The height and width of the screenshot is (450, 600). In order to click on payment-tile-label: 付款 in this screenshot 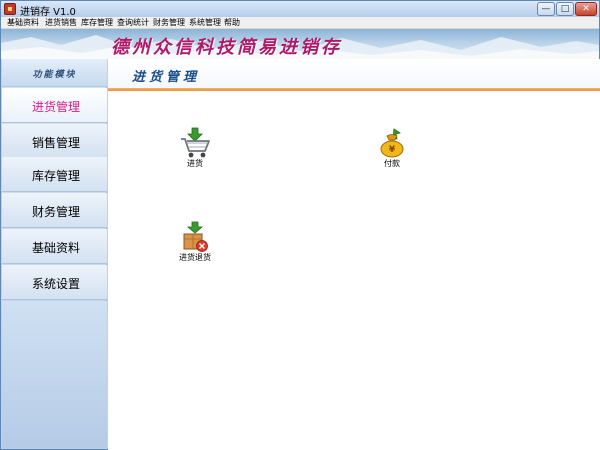, I will do `click(392, 163)`.